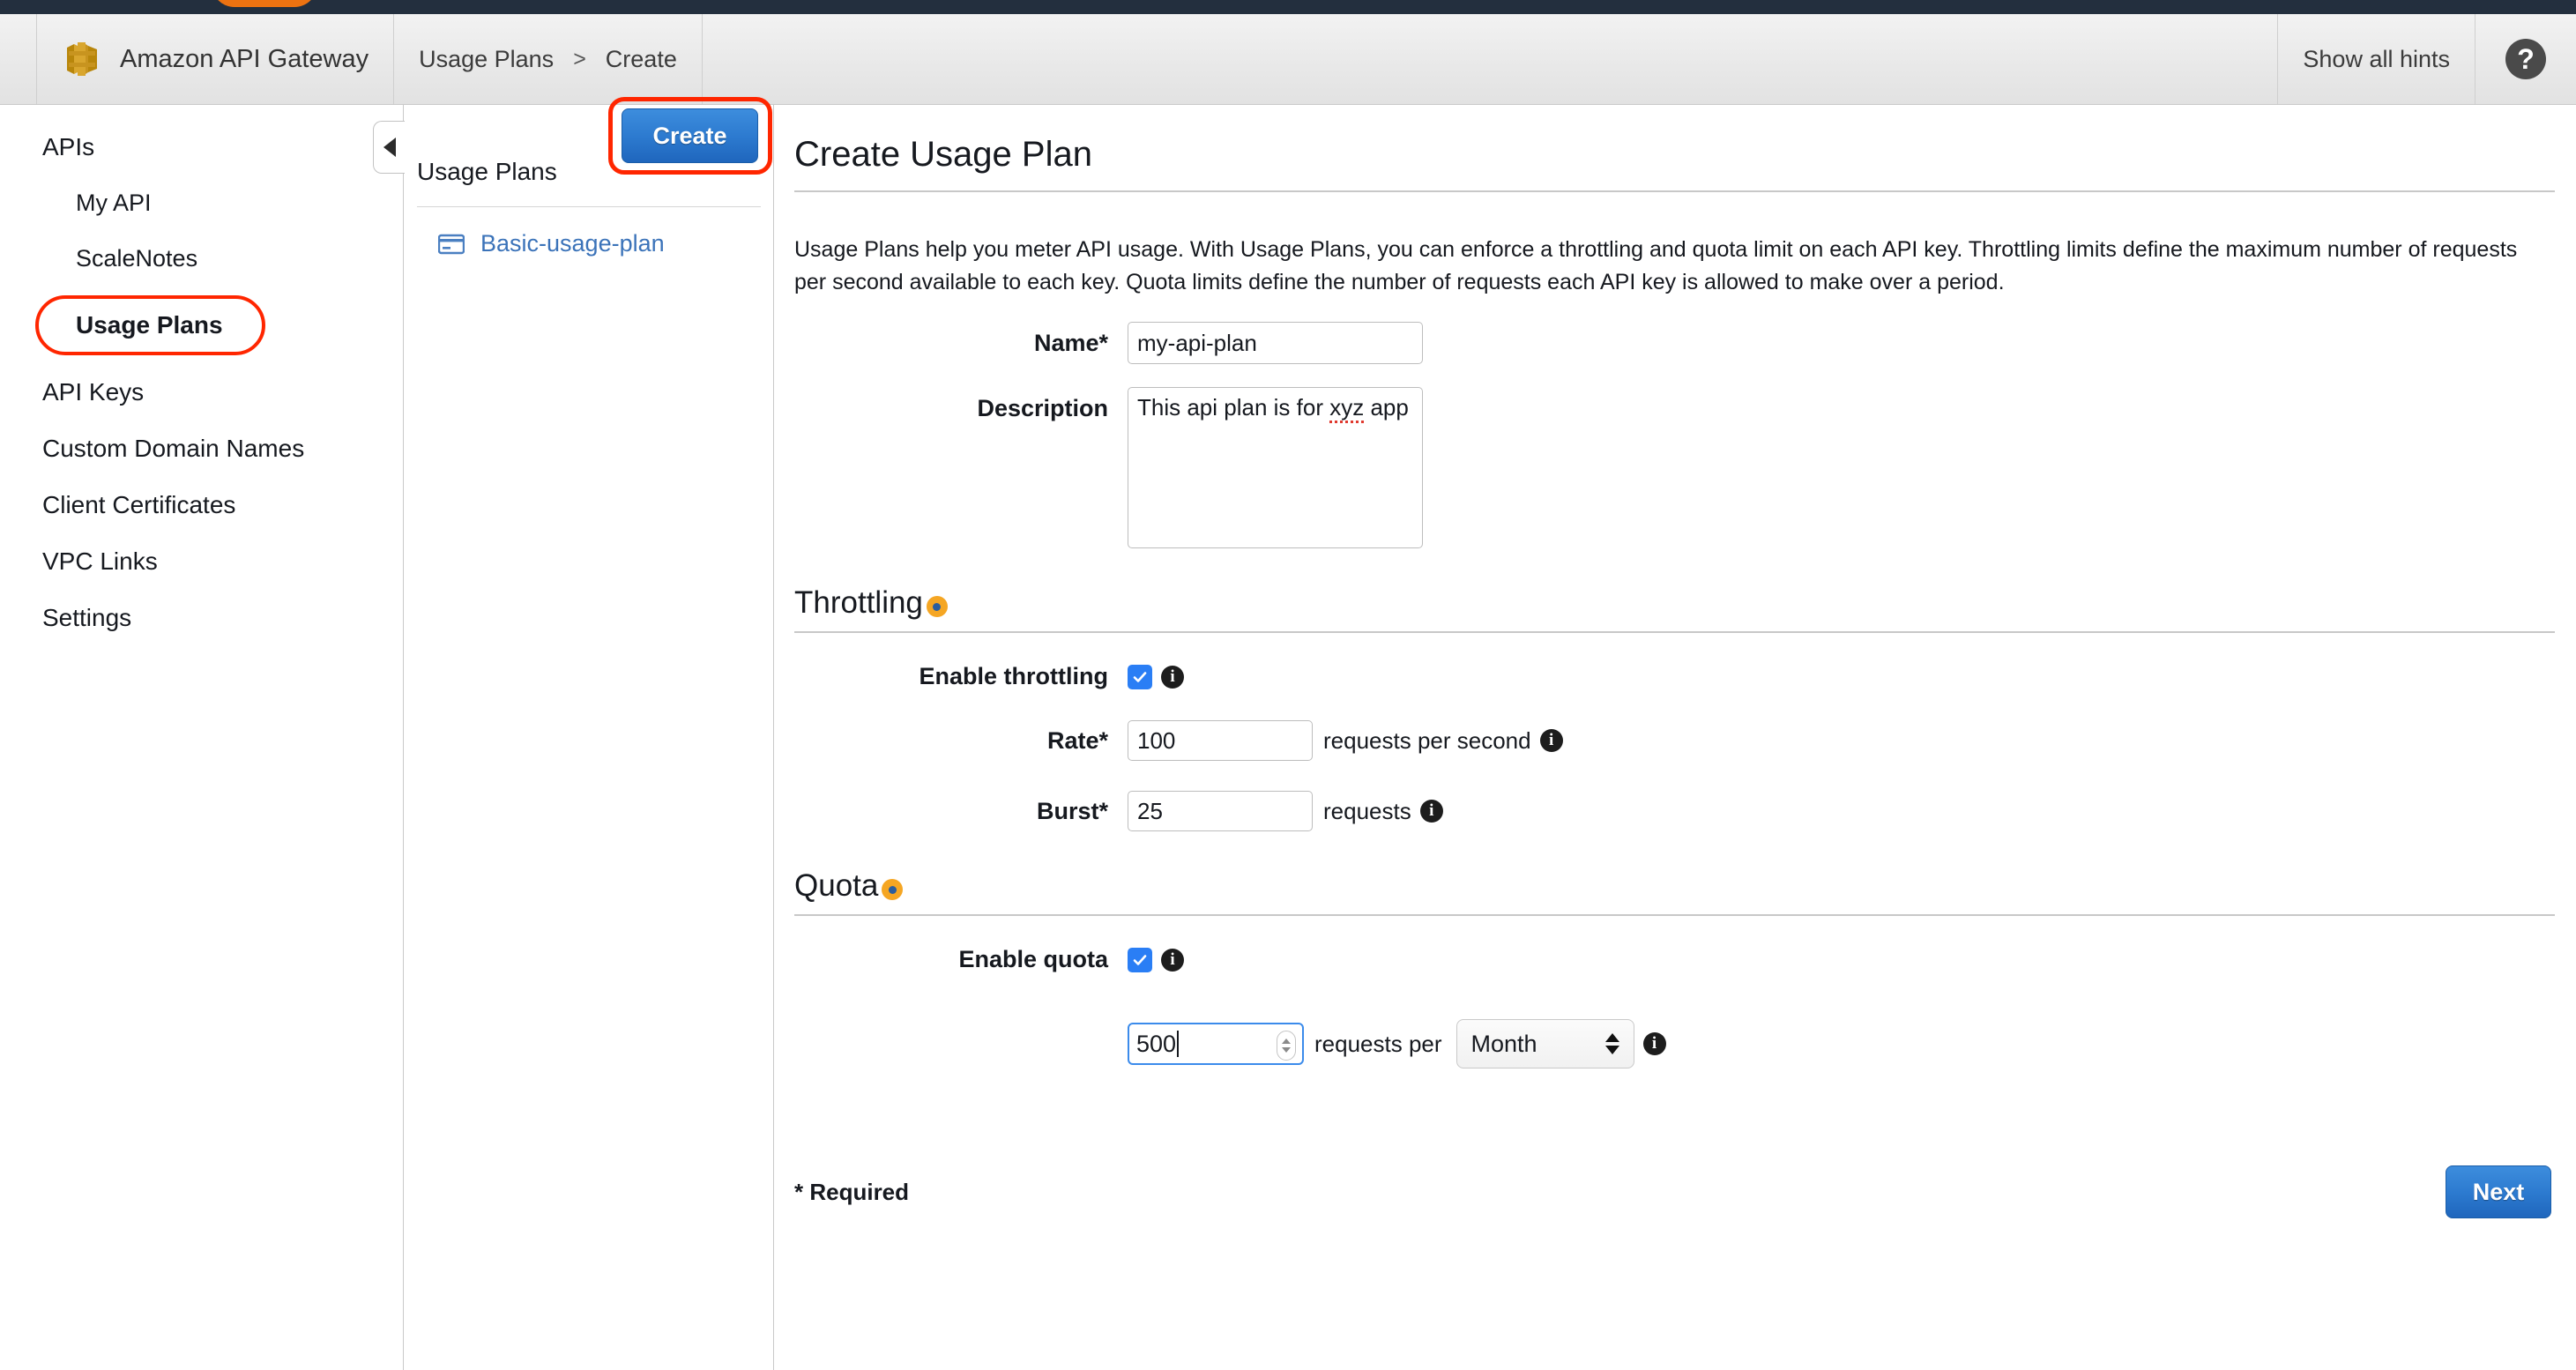  What do you see at coordinates (1378, 1043) in the screenshot?
I see `requests-per-label: requests per` at bounding box center [1378, 1043].